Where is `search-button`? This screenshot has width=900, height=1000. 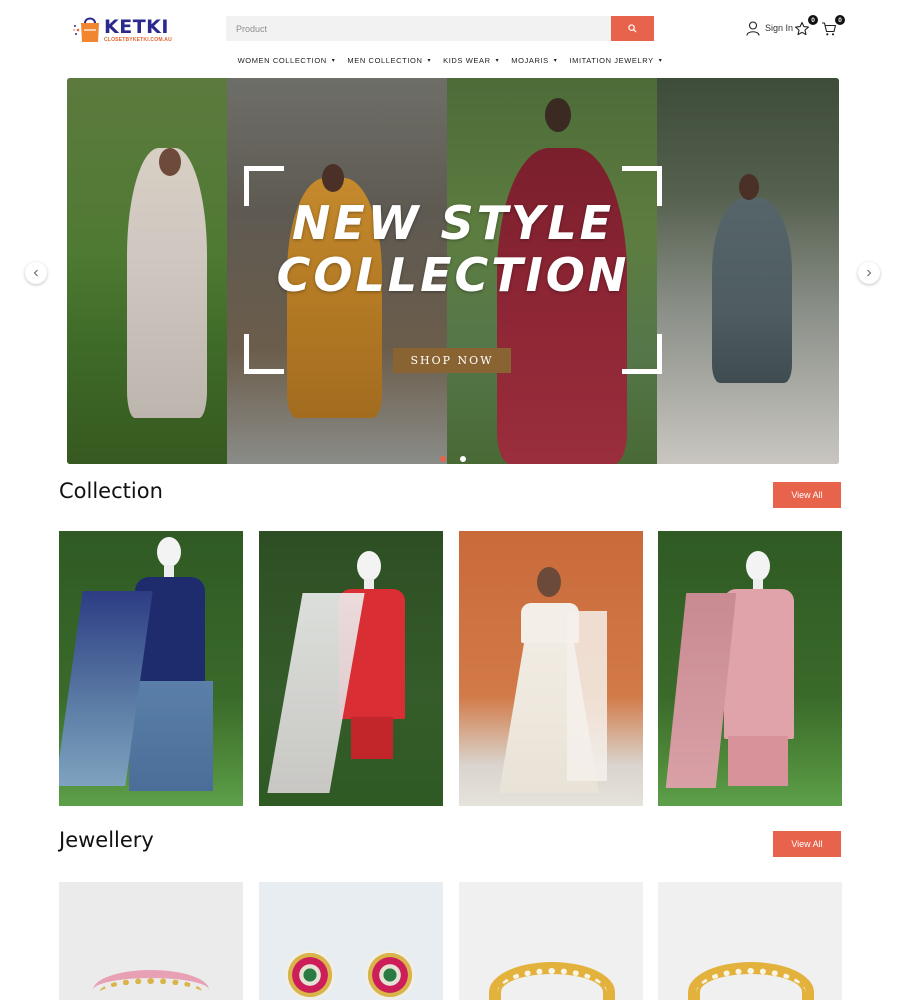
search-button is located at coordinates (632, 28).